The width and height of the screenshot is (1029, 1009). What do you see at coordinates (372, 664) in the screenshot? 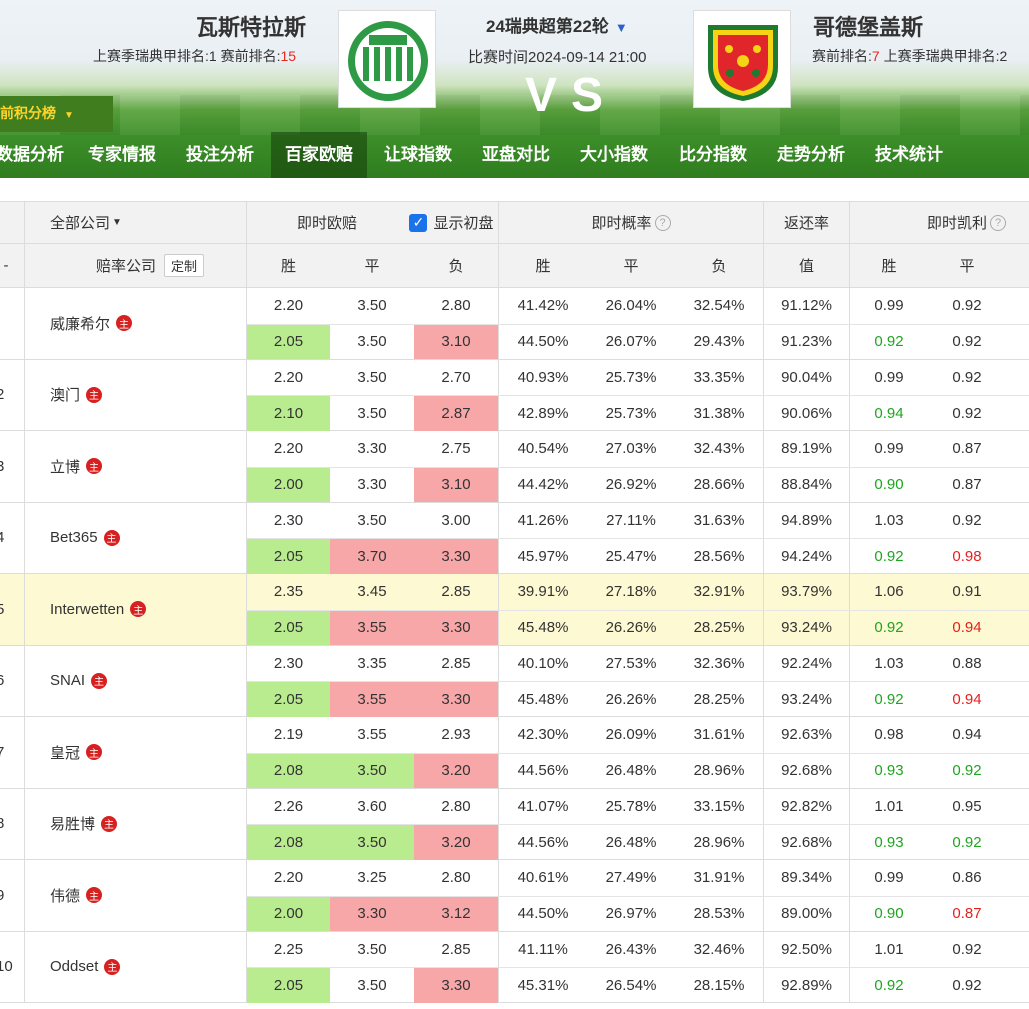
I see `odds-draw-cell: 3.35` at bounding box center [372, 664].